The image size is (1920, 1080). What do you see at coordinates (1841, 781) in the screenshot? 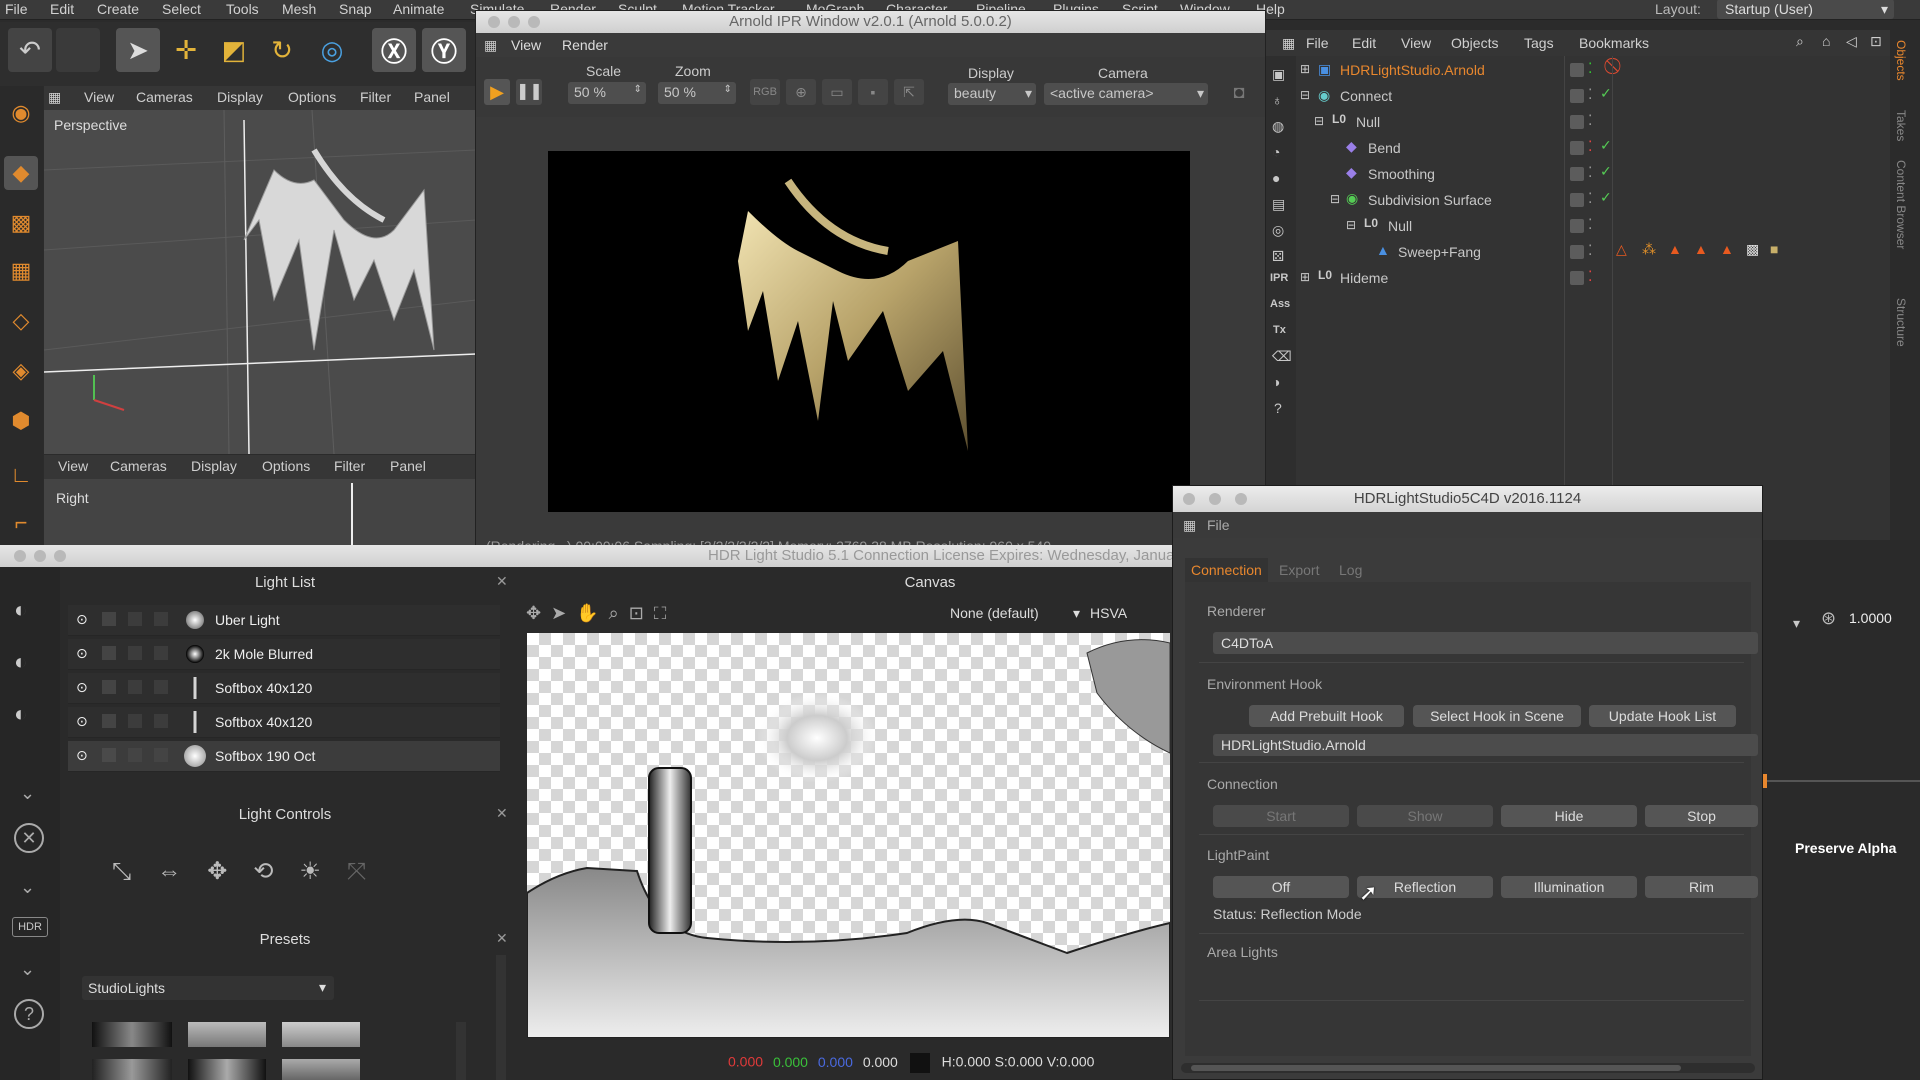
I see `slider-track` at bounding box center [1841, 781].